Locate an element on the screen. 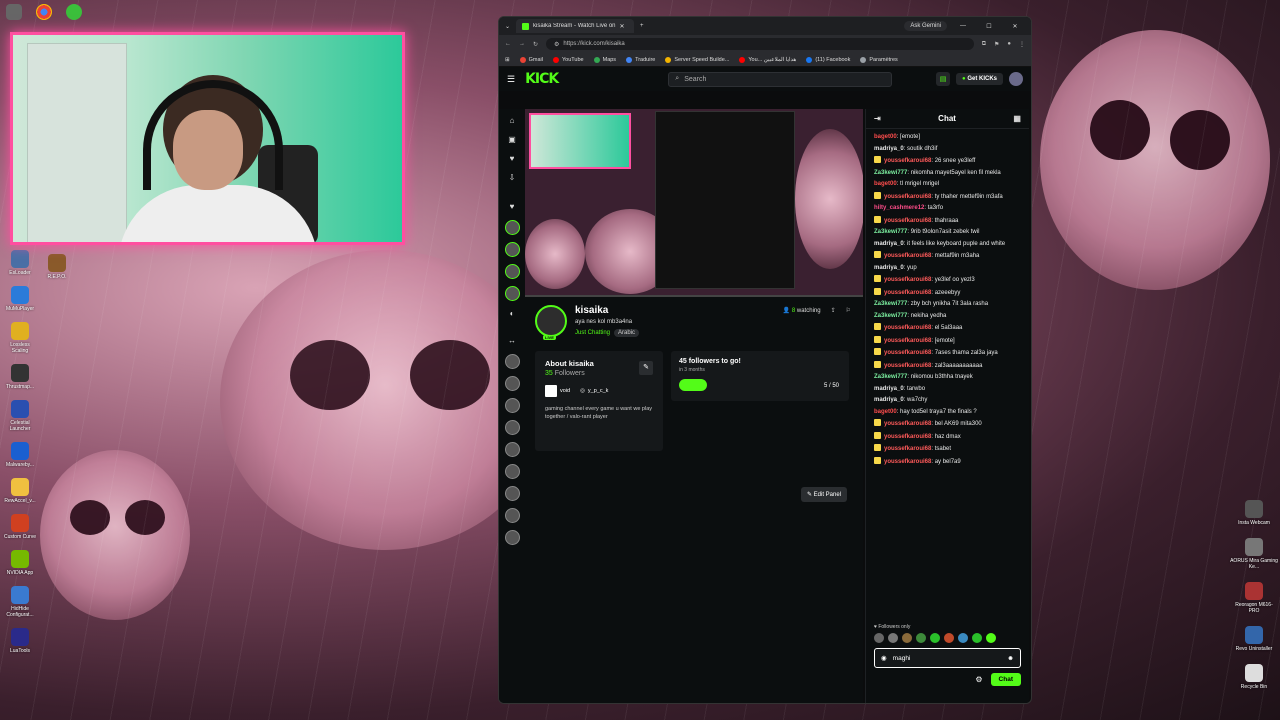 The image size is (1280, 720). desktop-icon: Lossless Scaling is located at coordinates (20, 338).